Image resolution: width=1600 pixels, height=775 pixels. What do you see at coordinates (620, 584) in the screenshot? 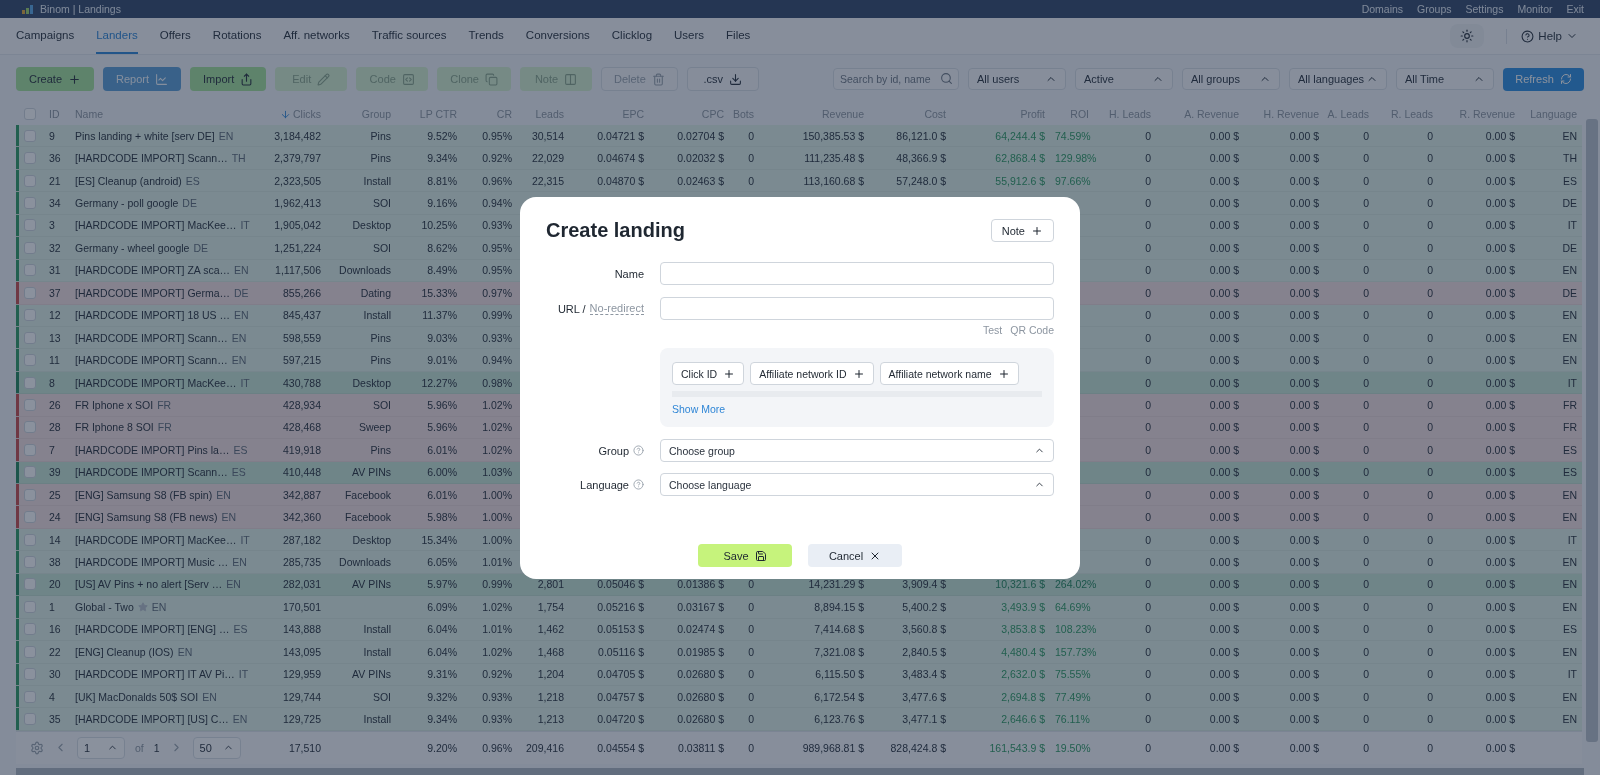
I see `table-cell-text: 0.05046 $` at bounding box center [620, 584].